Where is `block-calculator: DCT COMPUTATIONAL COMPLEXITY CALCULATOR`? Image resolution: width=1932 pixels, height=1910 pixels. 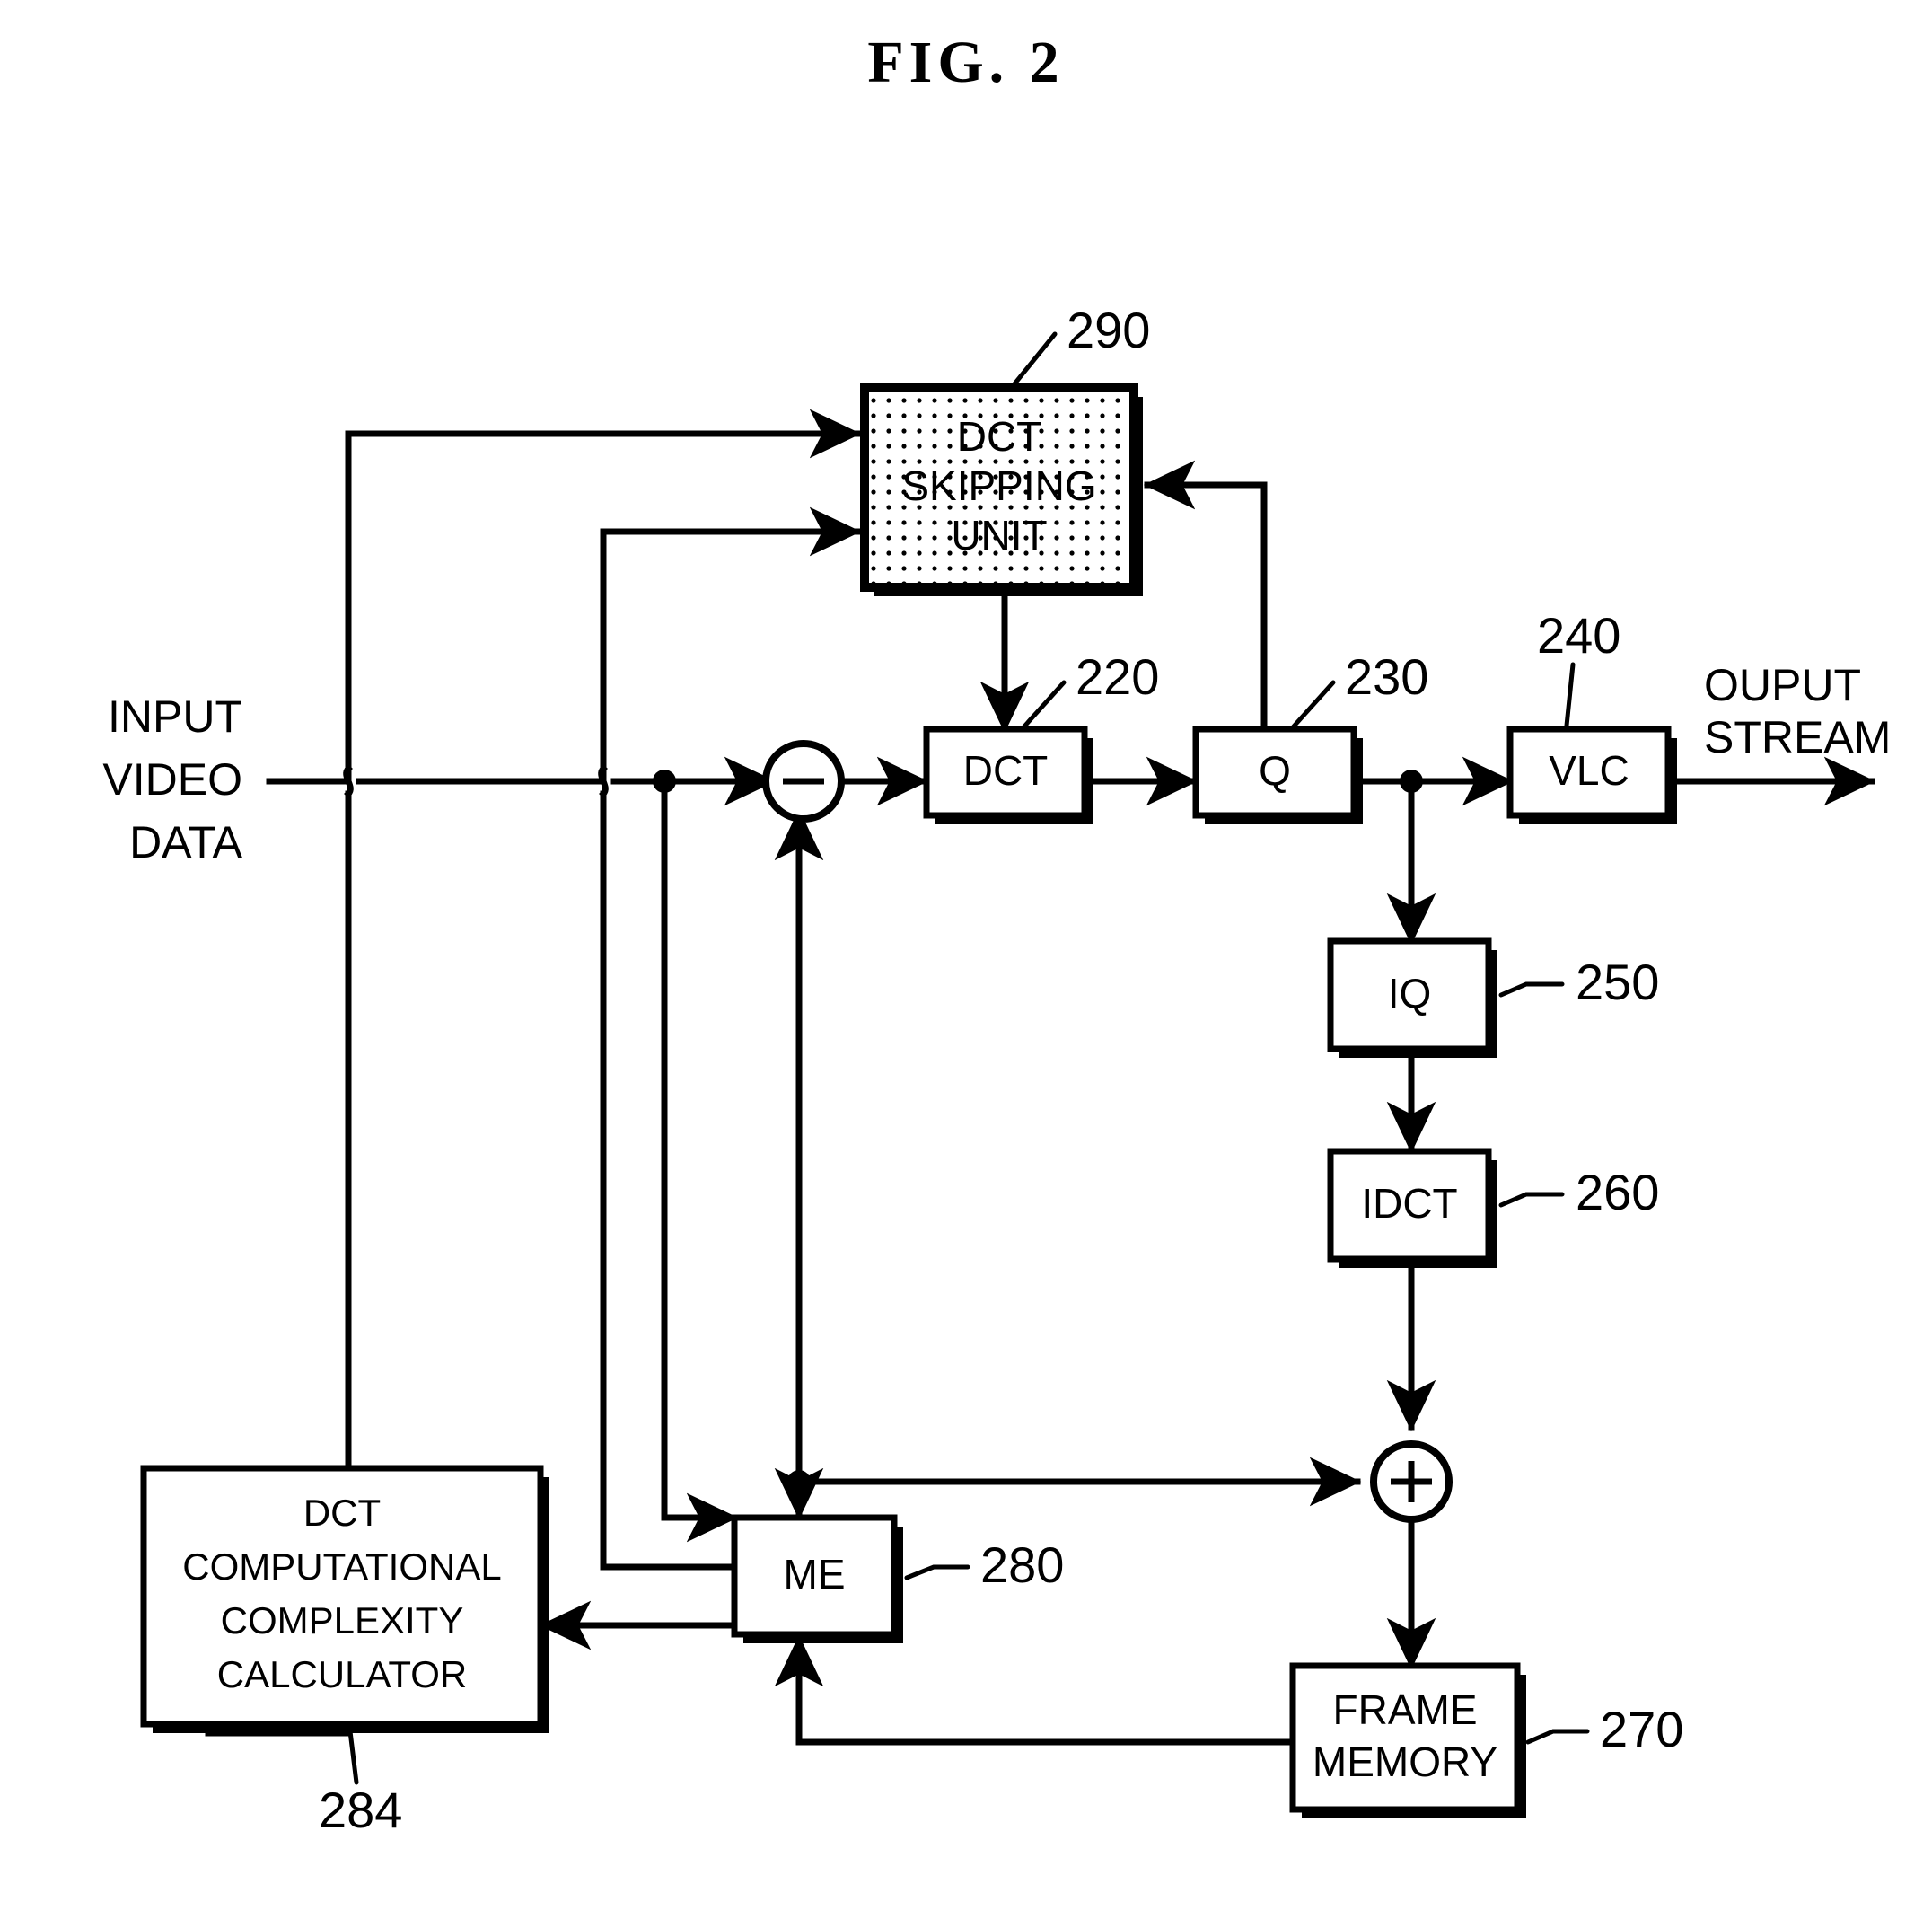
block-calculator: DCT COMPUTATIONAL COMPLEXITY CALCULATOR is located at coordinates (344, 1599).